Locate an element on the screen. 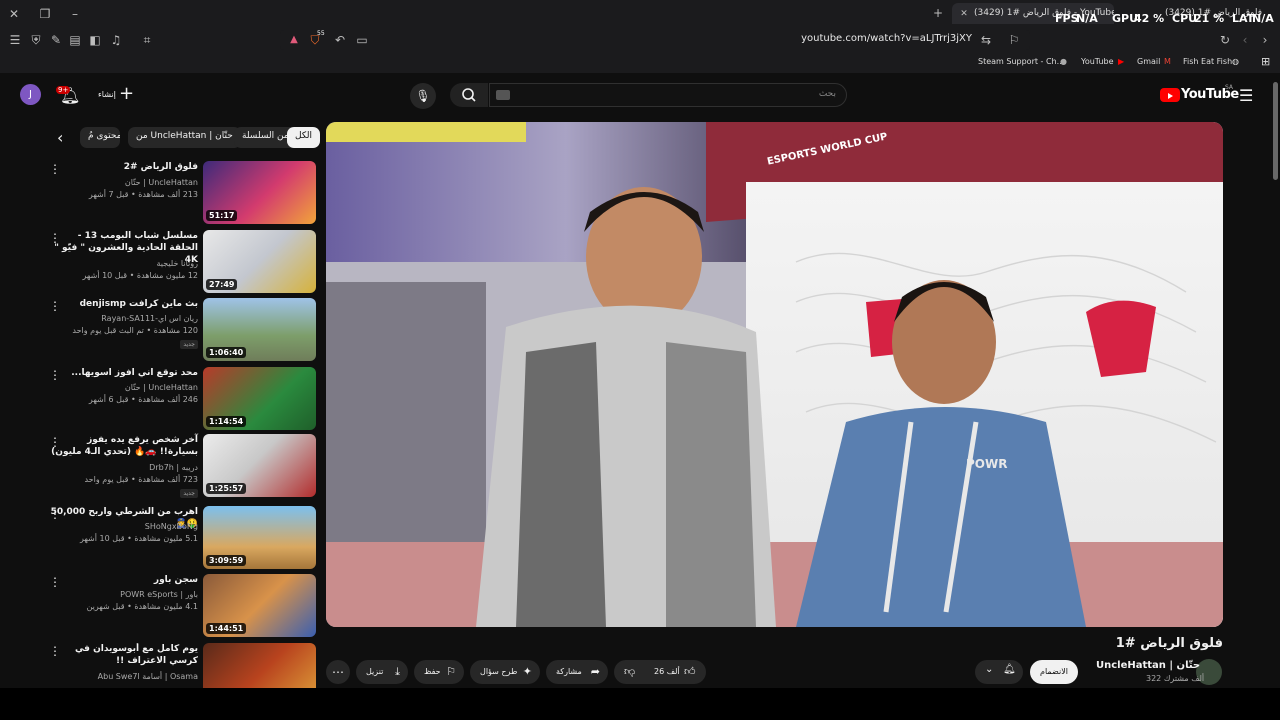 The image size is (1280, 720). channel-name: دريبه | Drb7h is located at coordinates (123, 467).